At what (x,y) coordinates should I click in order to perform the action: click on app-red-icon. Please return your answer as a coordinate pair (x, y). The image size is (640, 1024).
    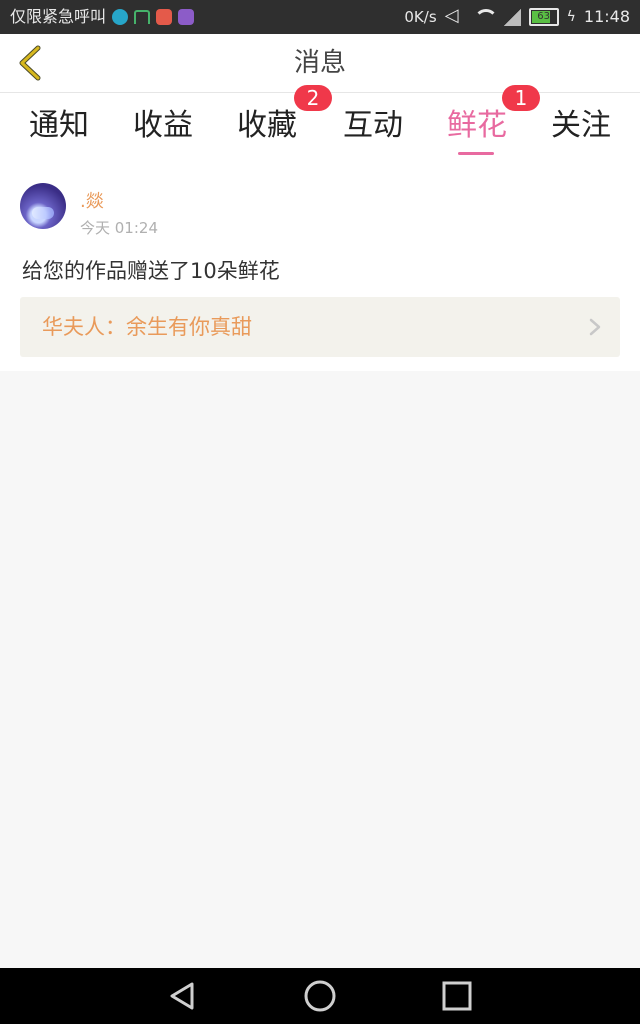
    Looking at the image, I should click on (164, 17).